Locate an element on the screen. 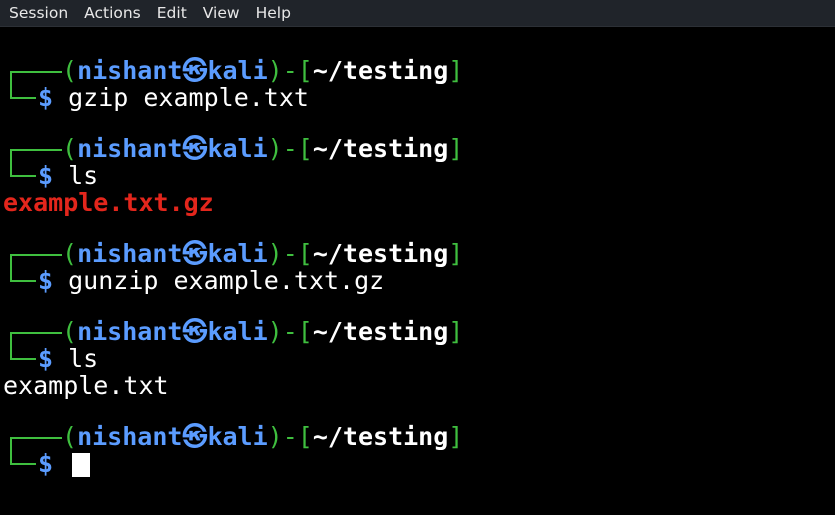 The image size is (835, 515). menu-edit: Edit is located at coordinates (175, 13).